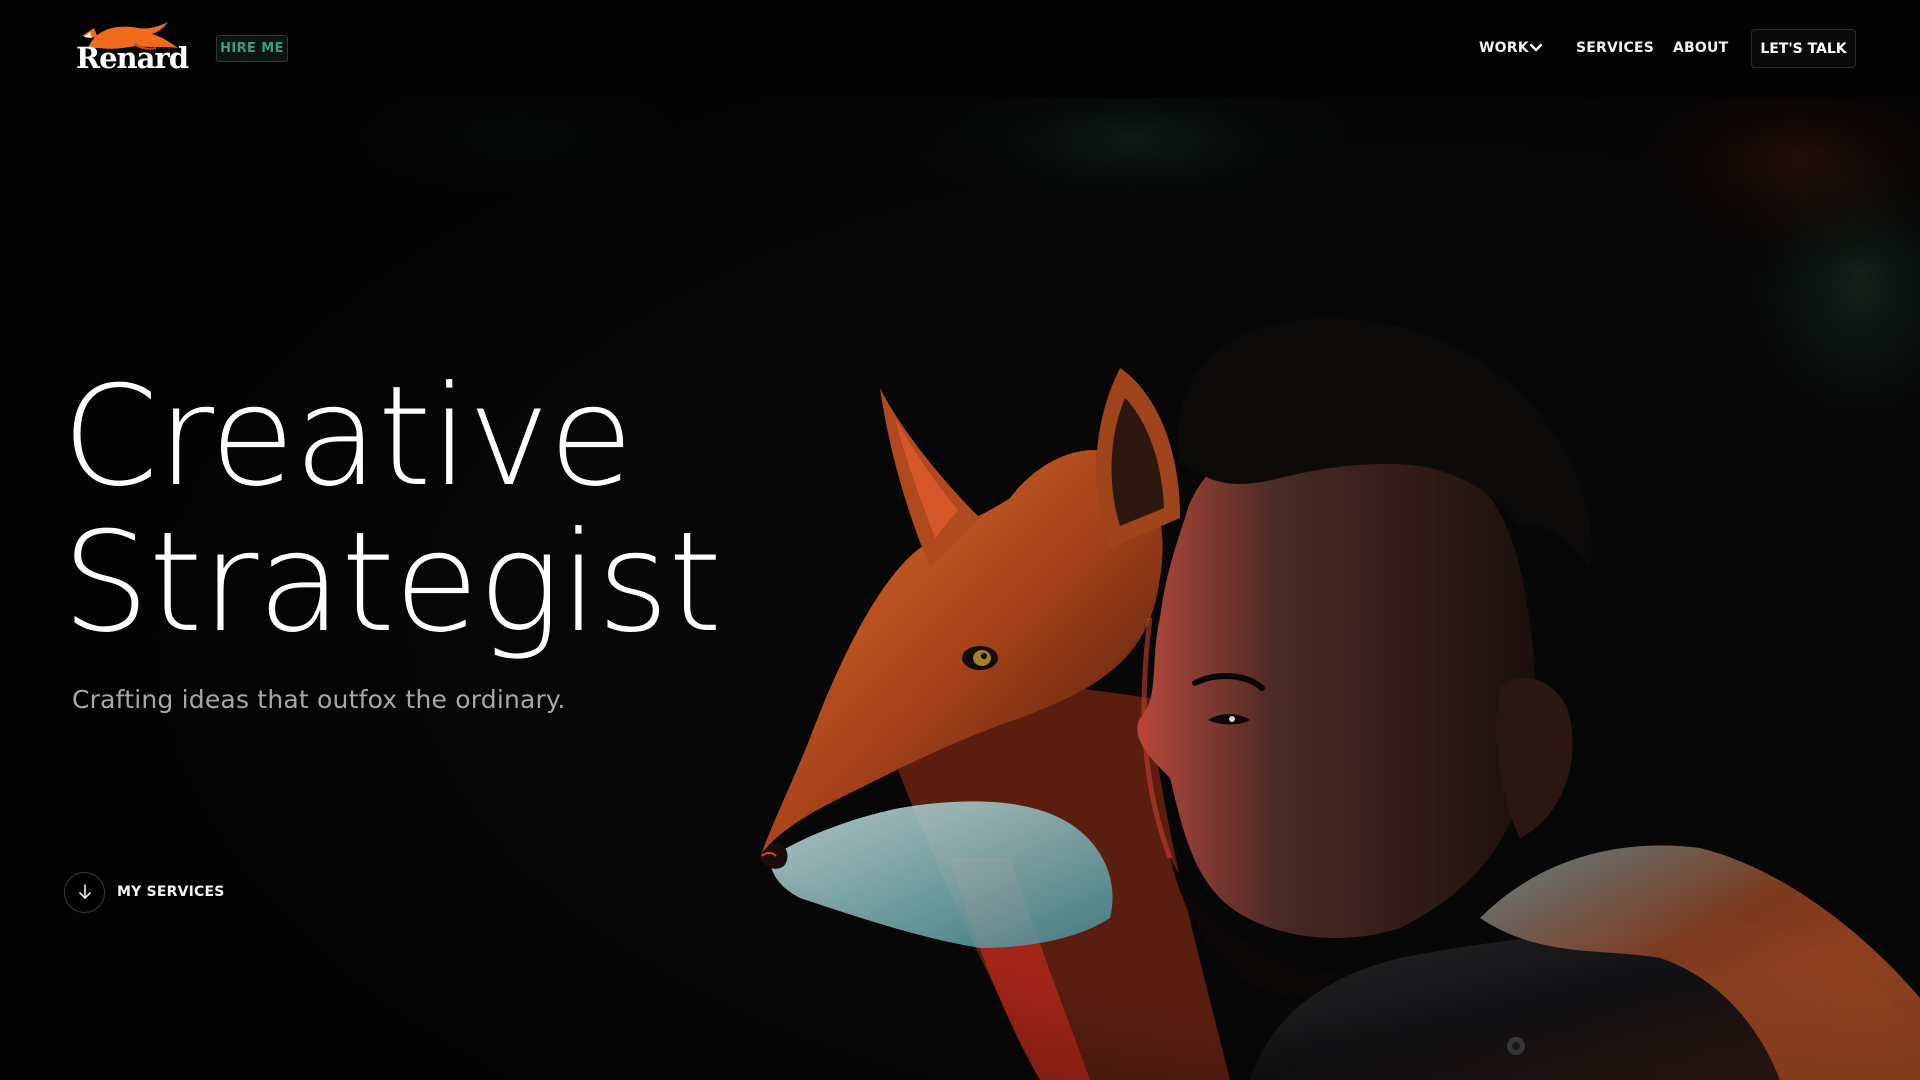  I want to click on nav-item-services: SERVICES, so click(1615, 48).